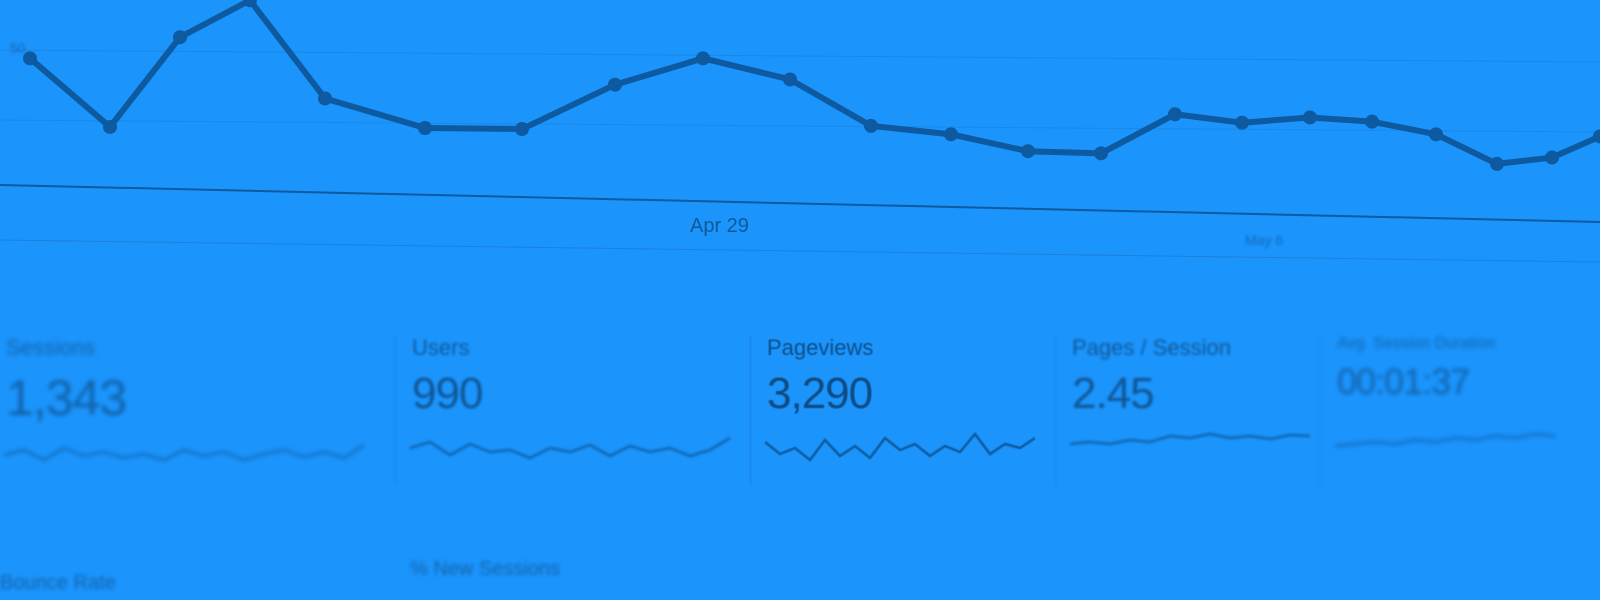 The image size is (1600, 600). Describe the element at coordinates (820, 347) in the screenshot. I see `metric-label: Pageviews` at that location.